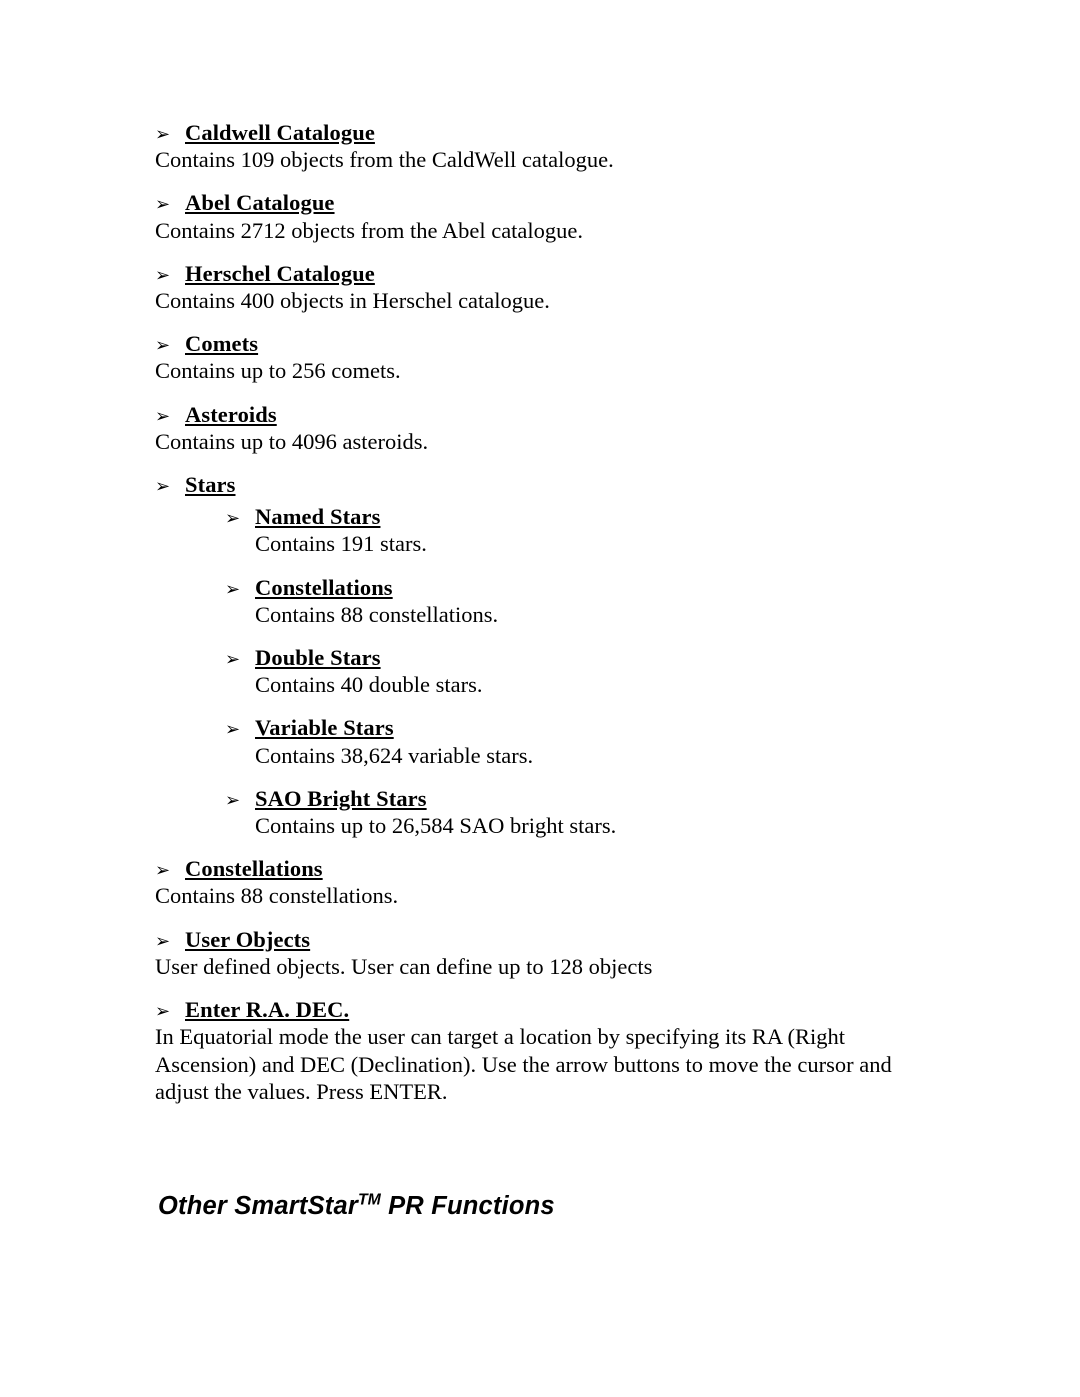 This screenshot has width=1080, height=1397. I want to click on entry-heading: ➢ Double Stars, so click(585, 657).